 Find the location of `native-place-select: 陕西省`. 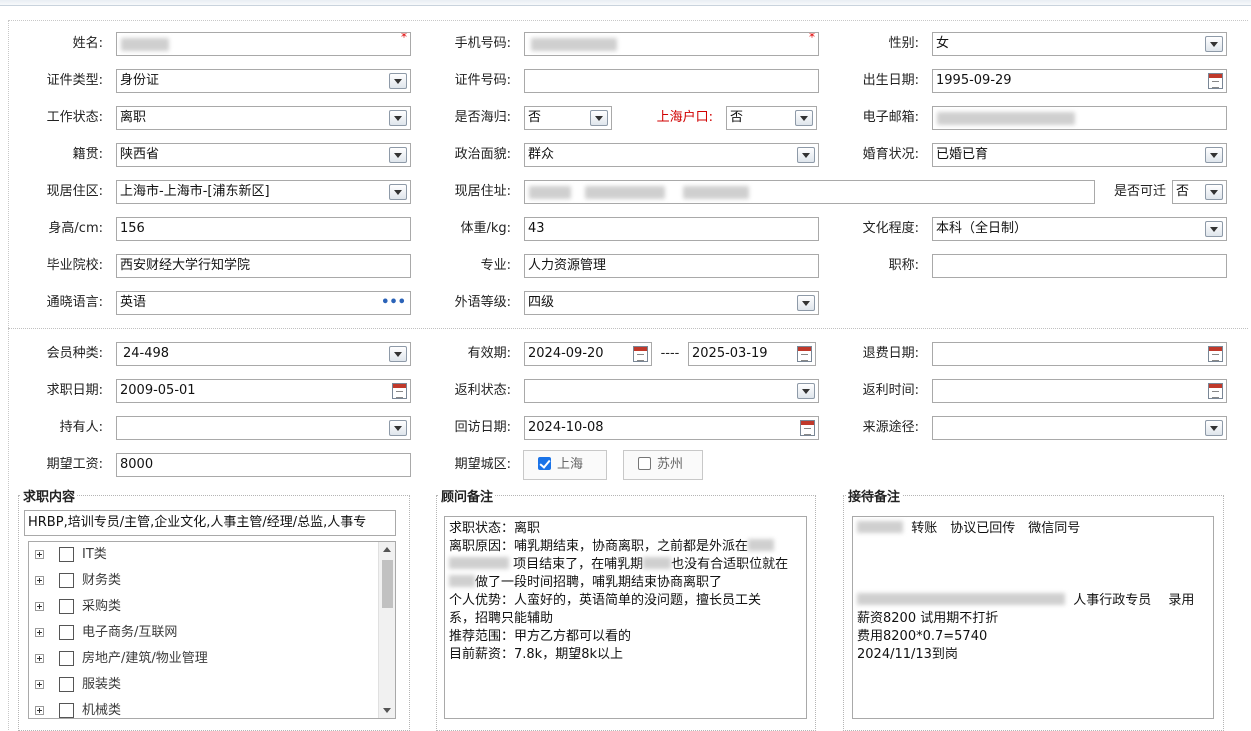

native-place-select: 陕西省 is located at coordinates (263, 155).